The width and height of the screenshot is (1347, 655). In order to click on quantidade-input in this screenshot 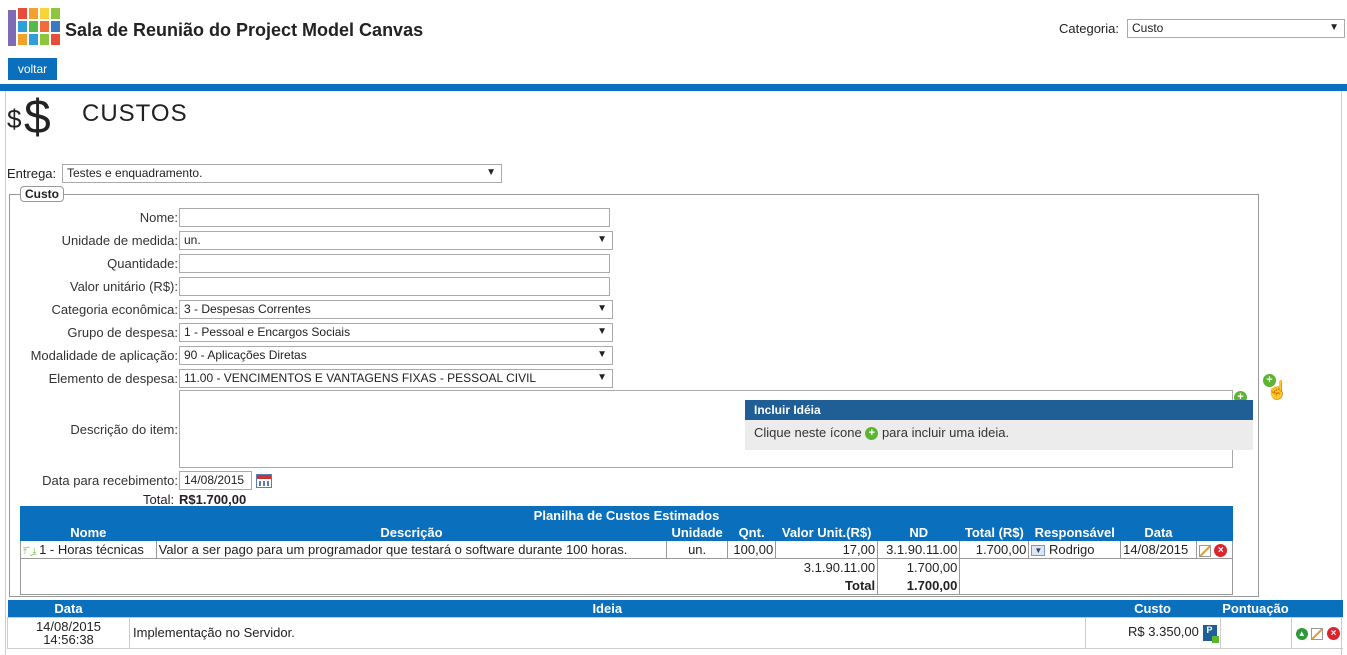, I will do `click(394, 263)`.